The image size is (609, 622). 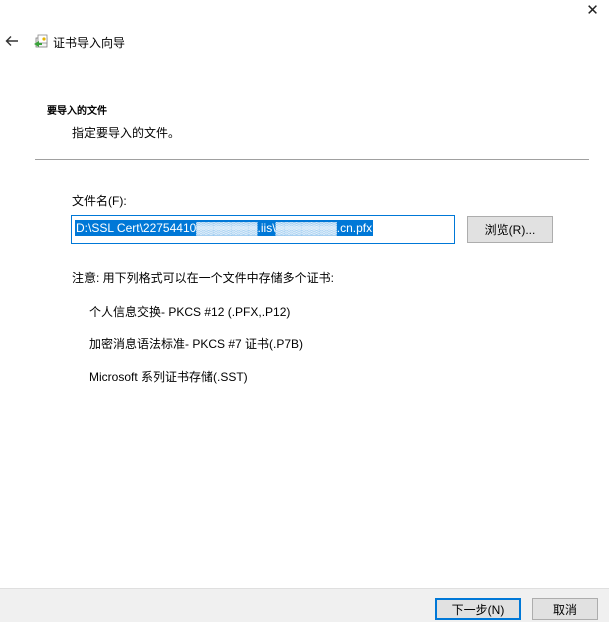 What do you see at coordinates (565, 609) in the screenshot?
I see `cancel-button: 取消` at bounding box center [565, 609].